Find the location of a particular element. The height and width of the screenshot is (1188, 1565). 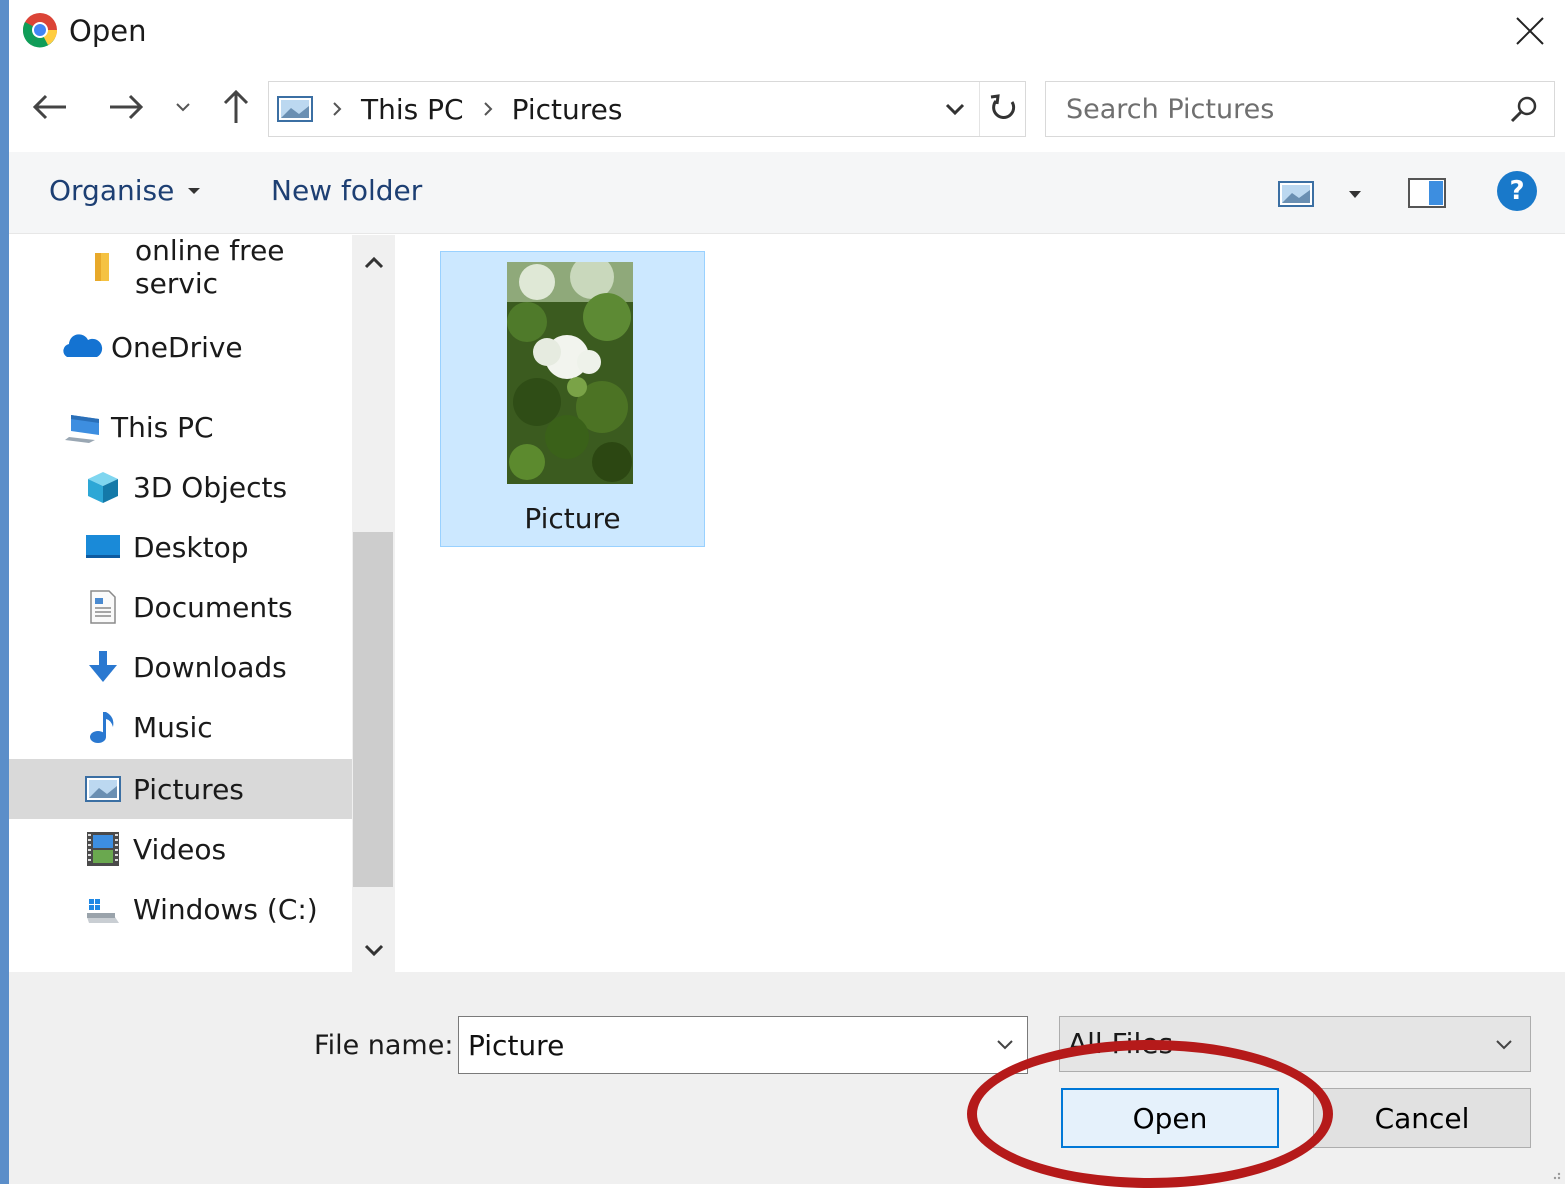

file-name-label: File name: is located at coordinates (384, 1045).